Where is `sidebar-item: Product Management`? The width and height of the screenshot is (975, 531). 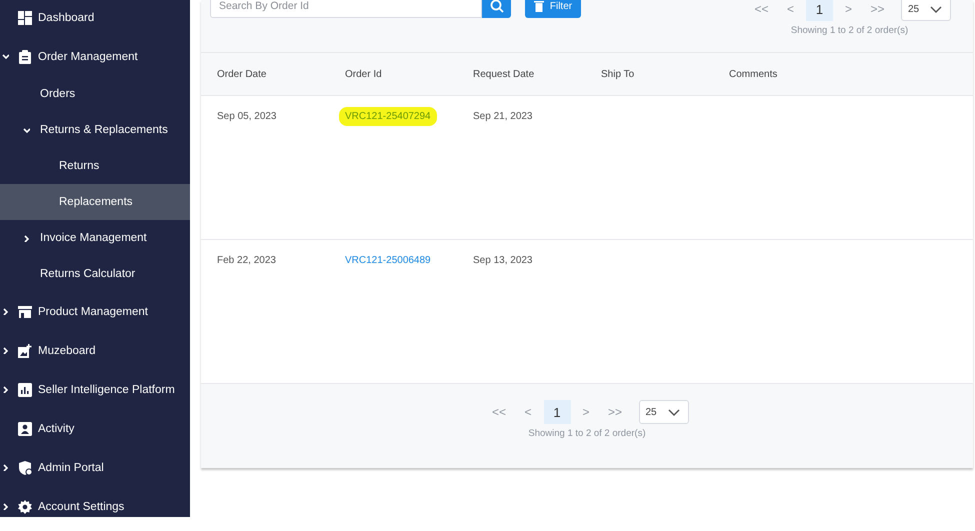
sidebar-item: Product Management is located at coordinates (95, 311).